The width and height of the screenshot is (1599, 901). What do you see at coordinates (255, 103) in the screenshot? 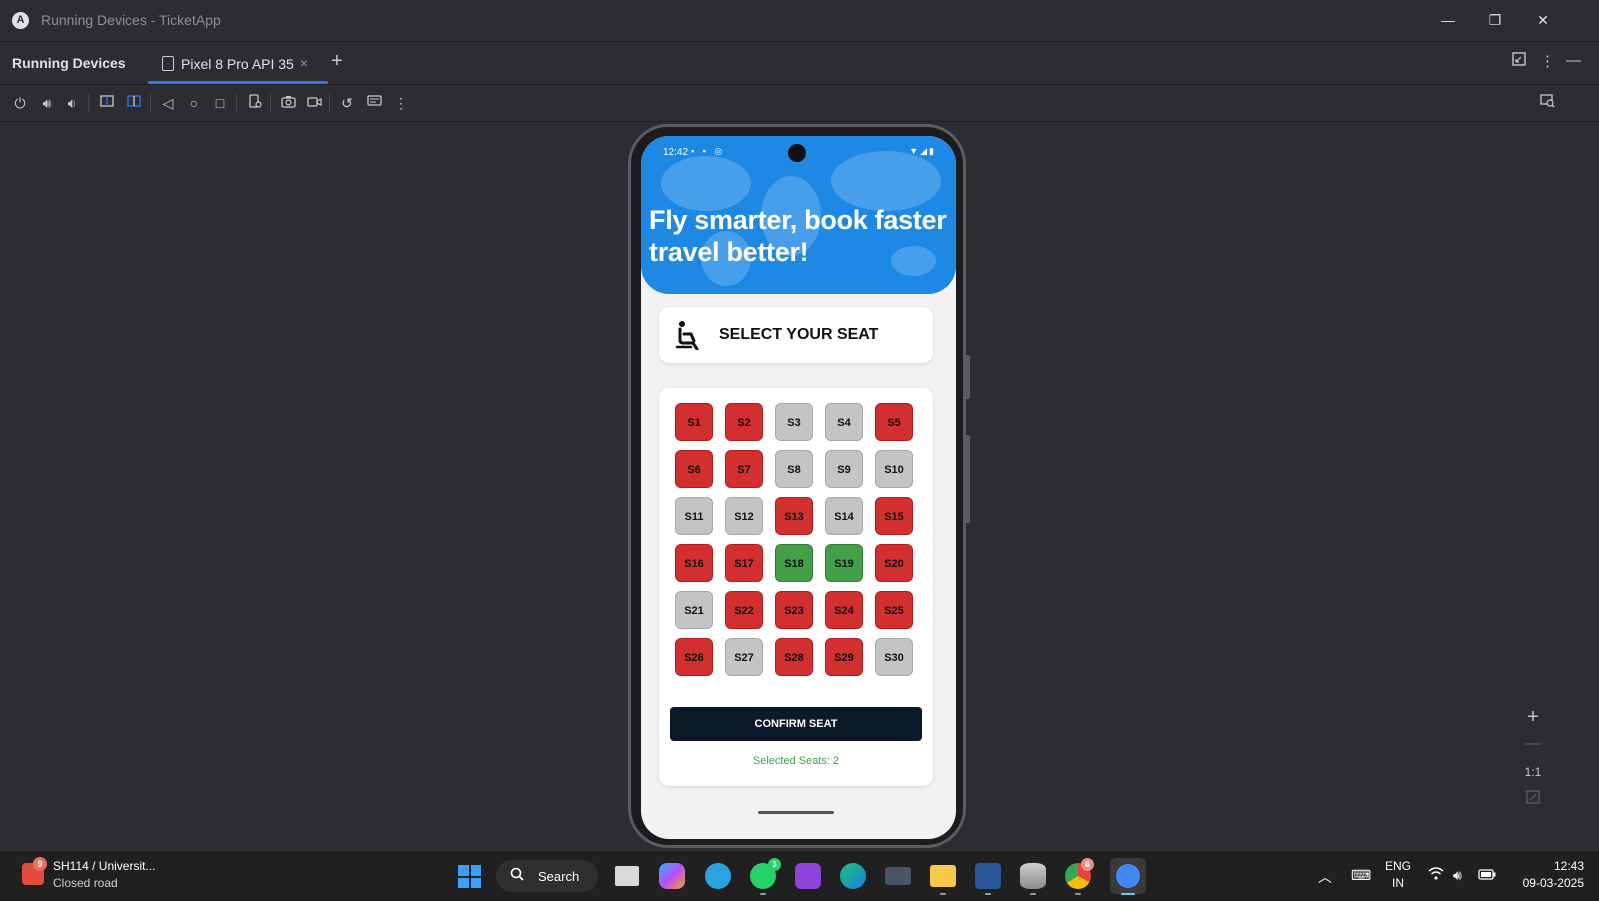
I see `device-settings-icon` at bounding box center [255, 103].